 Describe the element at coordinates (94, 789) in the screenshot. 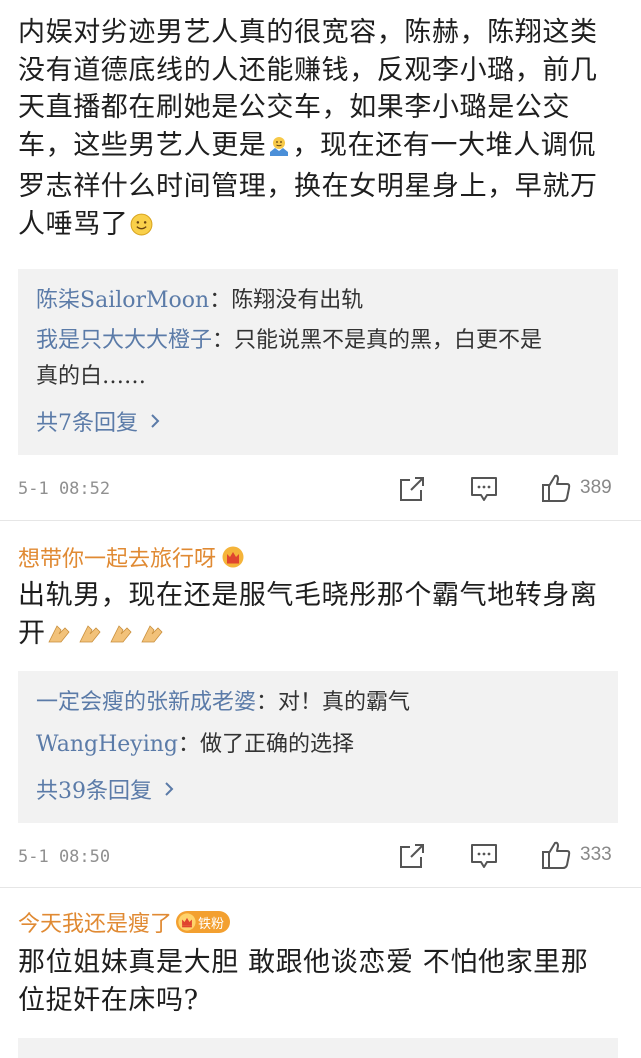

I see `more-replies-label: 共39条回复` at that location.